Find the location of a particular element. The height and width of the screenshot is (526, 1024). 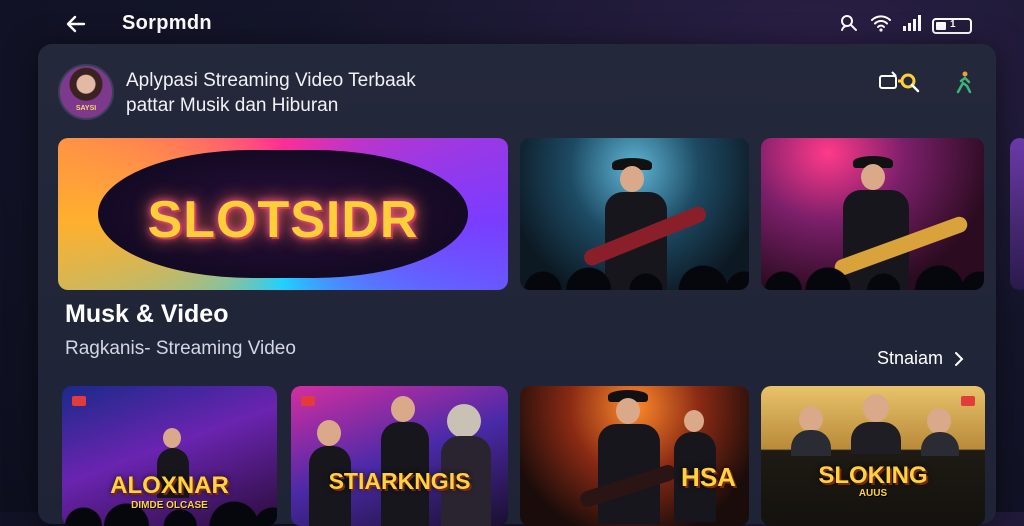

signal-icon is located at coordinates (912, 25).